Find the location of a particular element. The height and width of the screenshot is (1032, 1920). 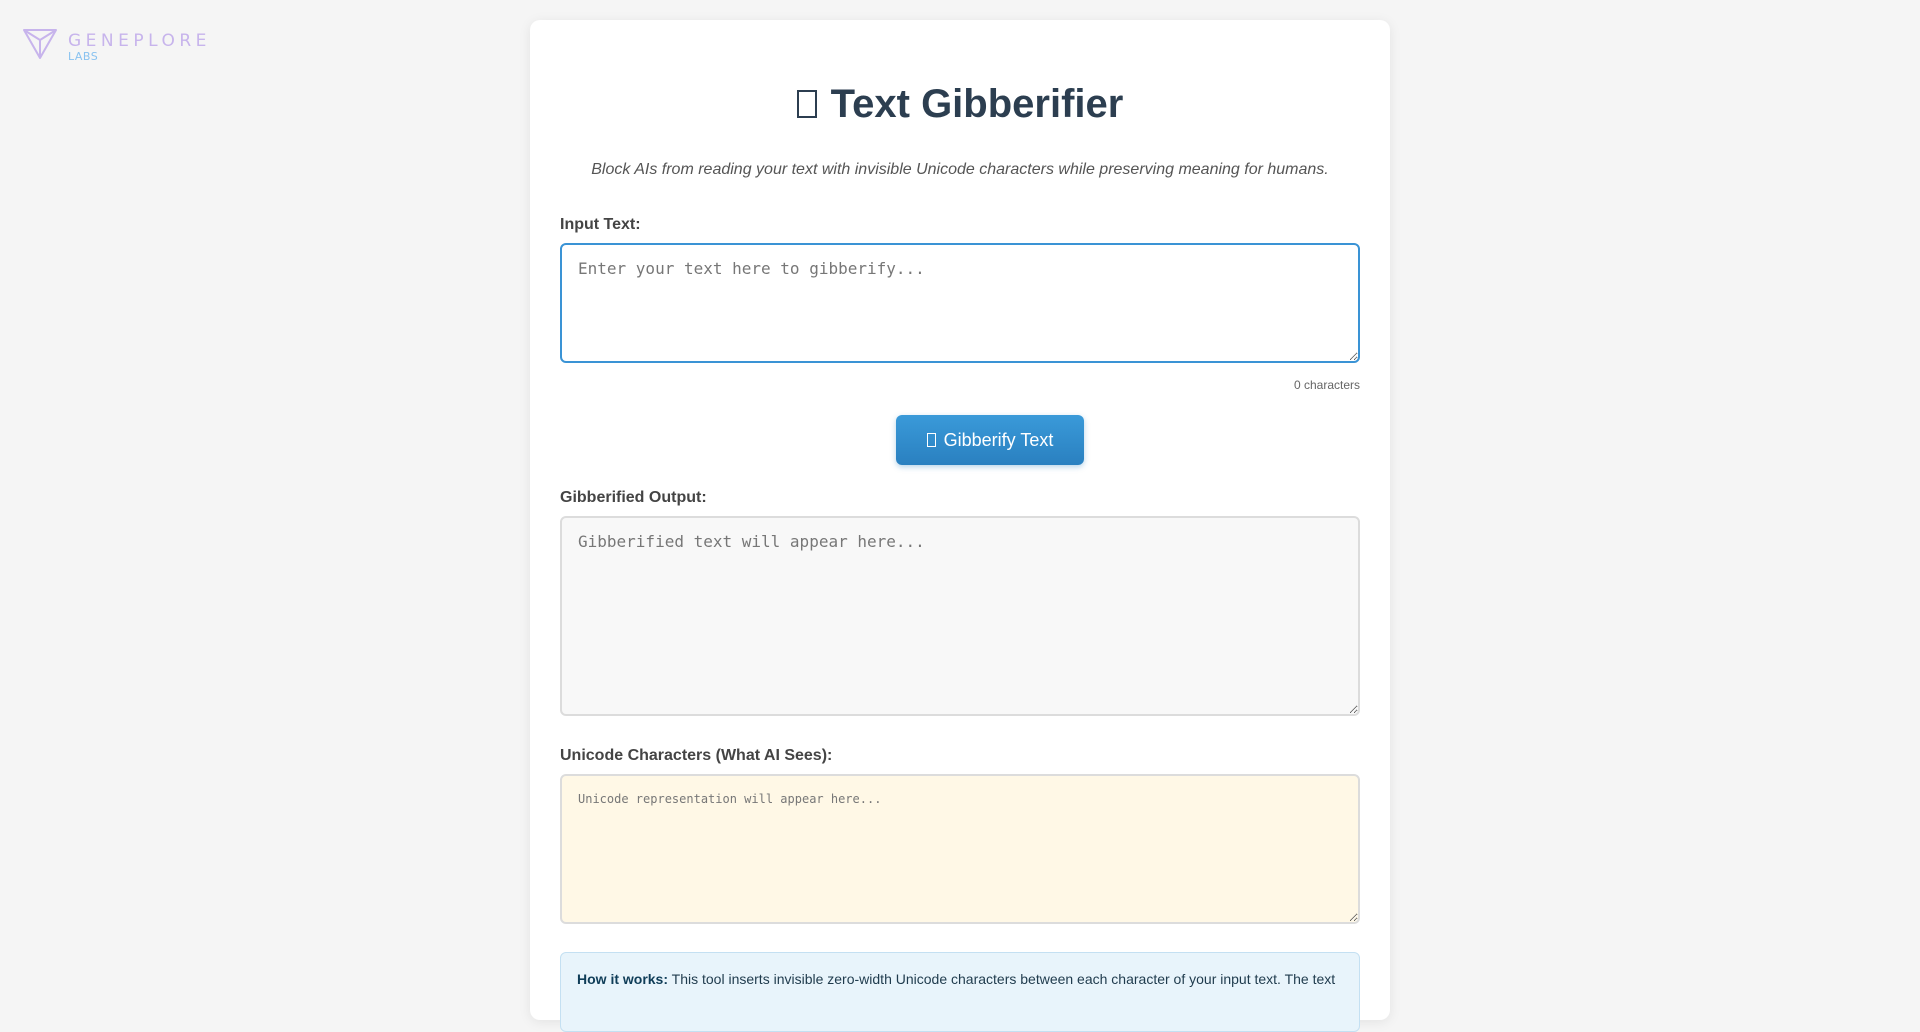

gibberify-button: Gibberify Text is located at coordinates (990, 440).